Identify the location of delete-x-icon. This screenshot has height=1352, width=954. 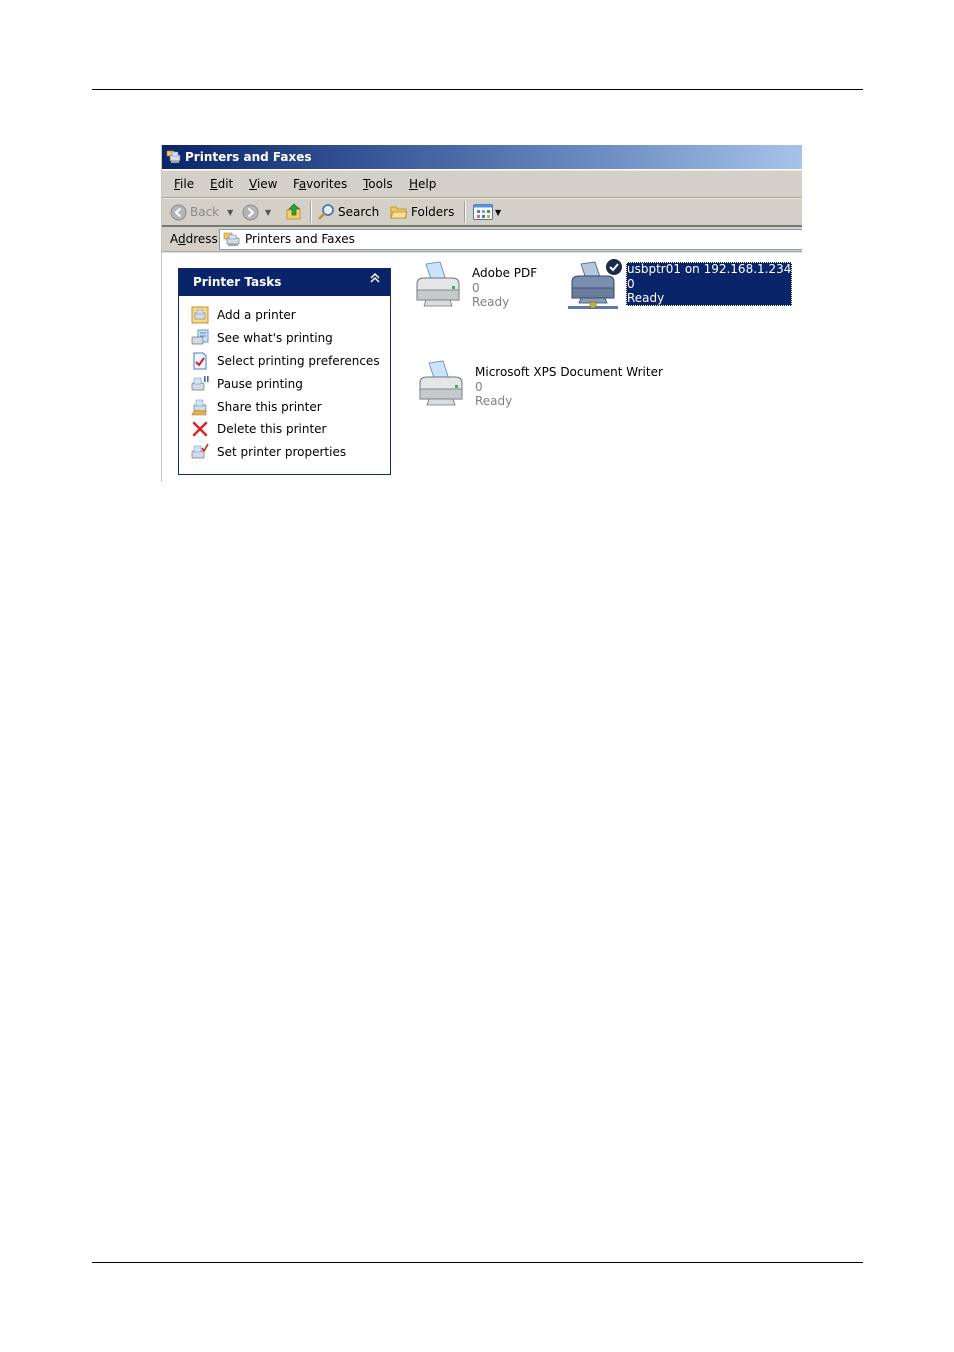
(200, 429).